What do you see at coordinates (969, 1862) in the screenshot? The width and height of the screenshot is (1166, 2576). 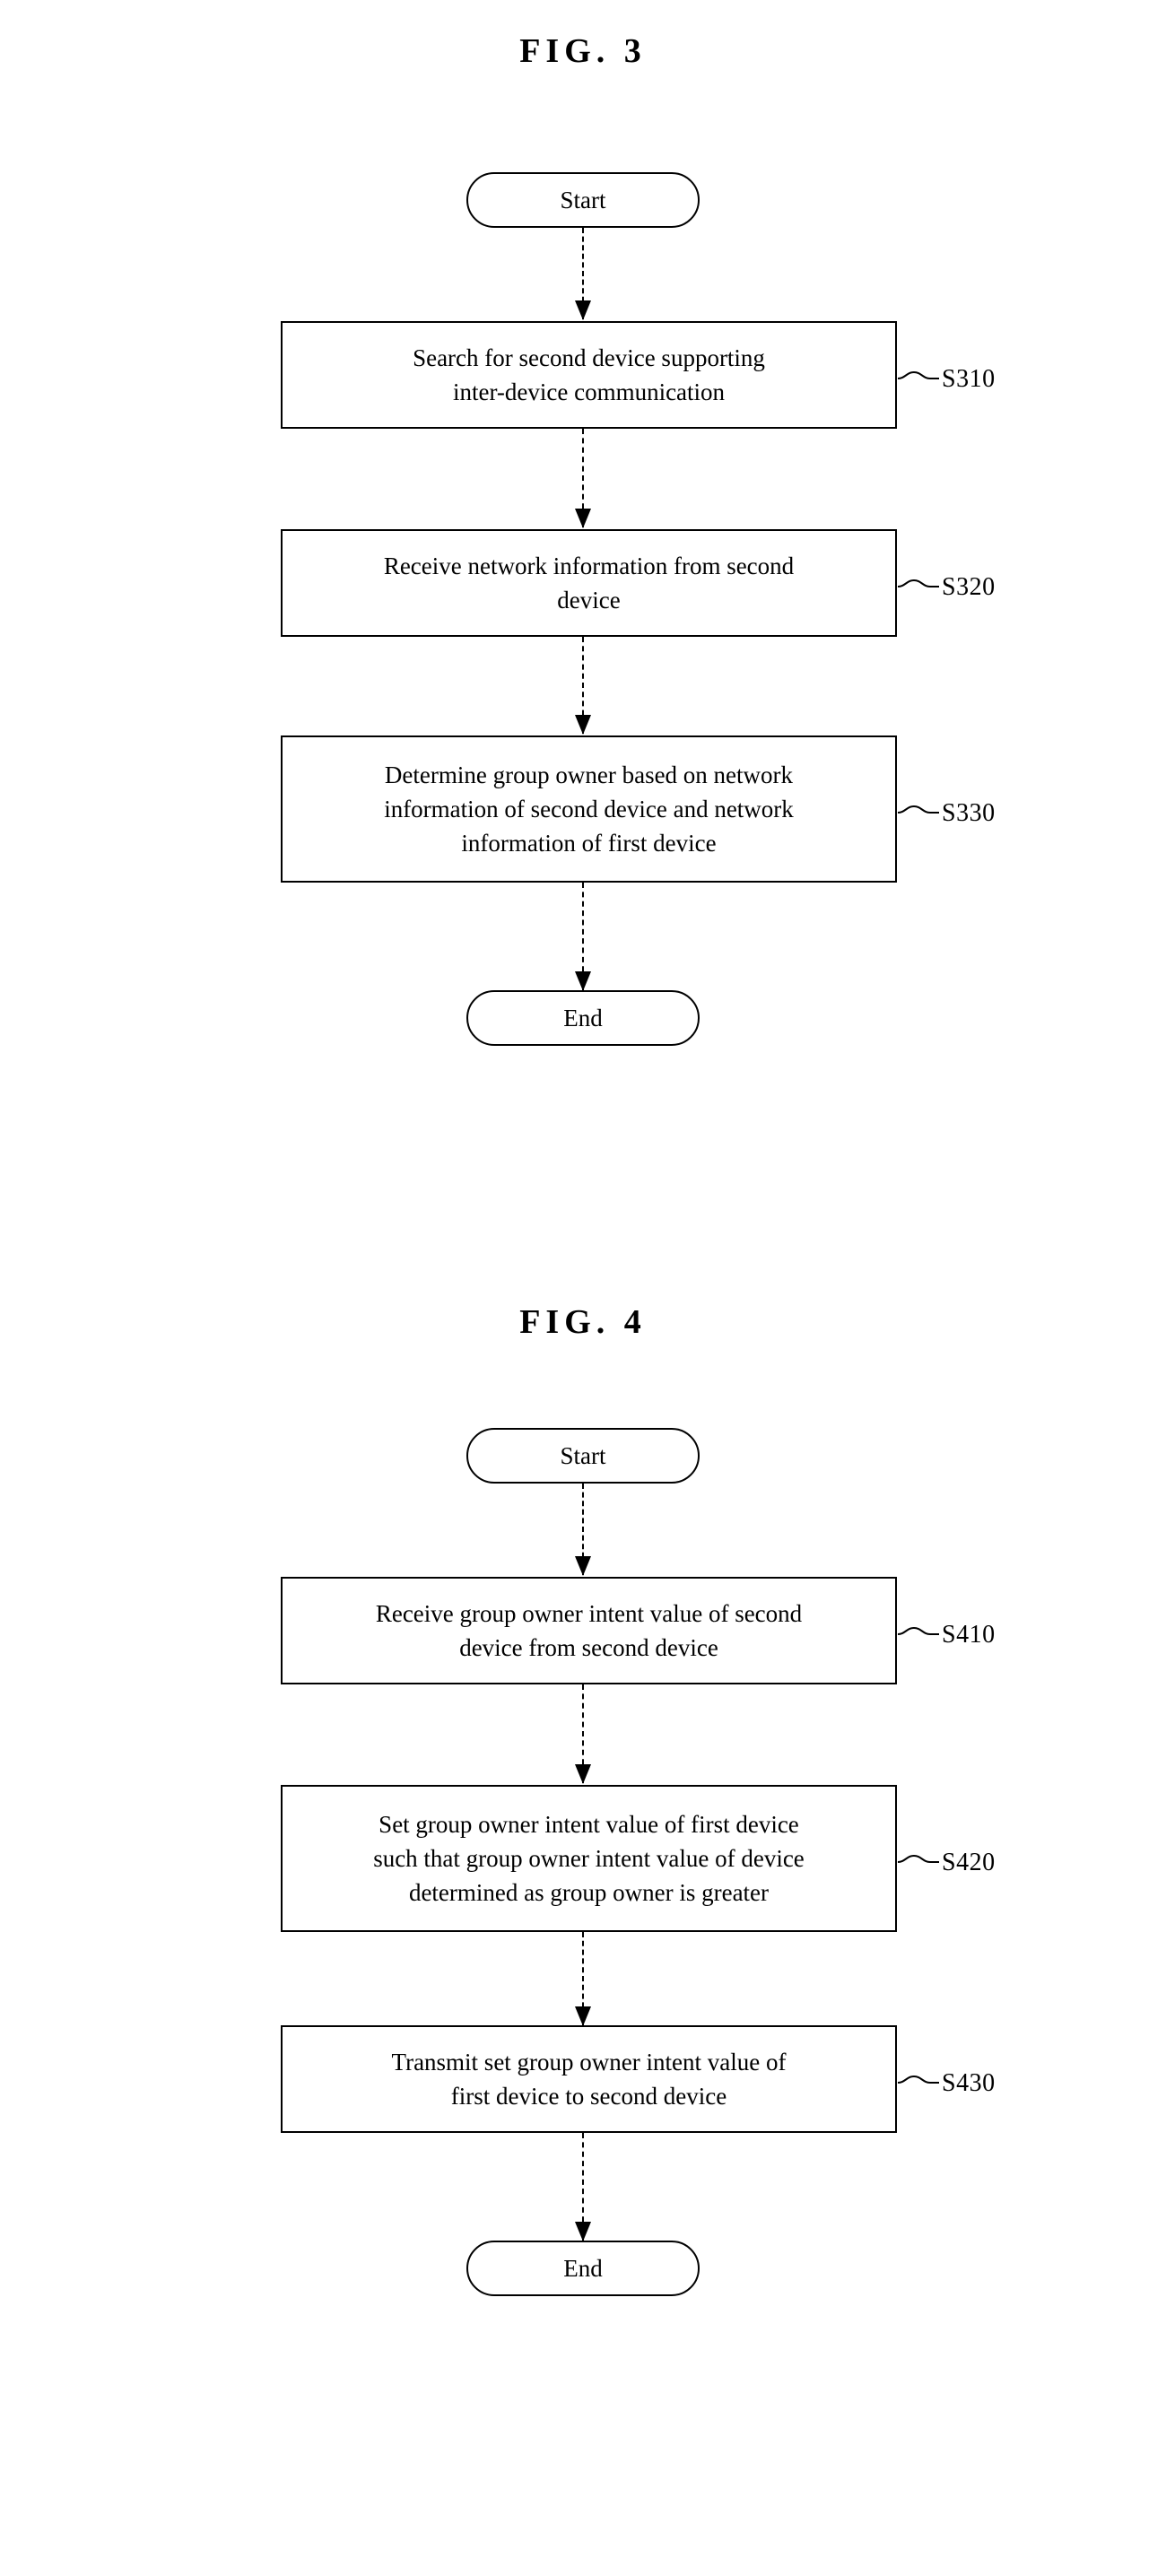 I see `fig4-step-ref-s420: S420` at bounding box center [969, 1862].